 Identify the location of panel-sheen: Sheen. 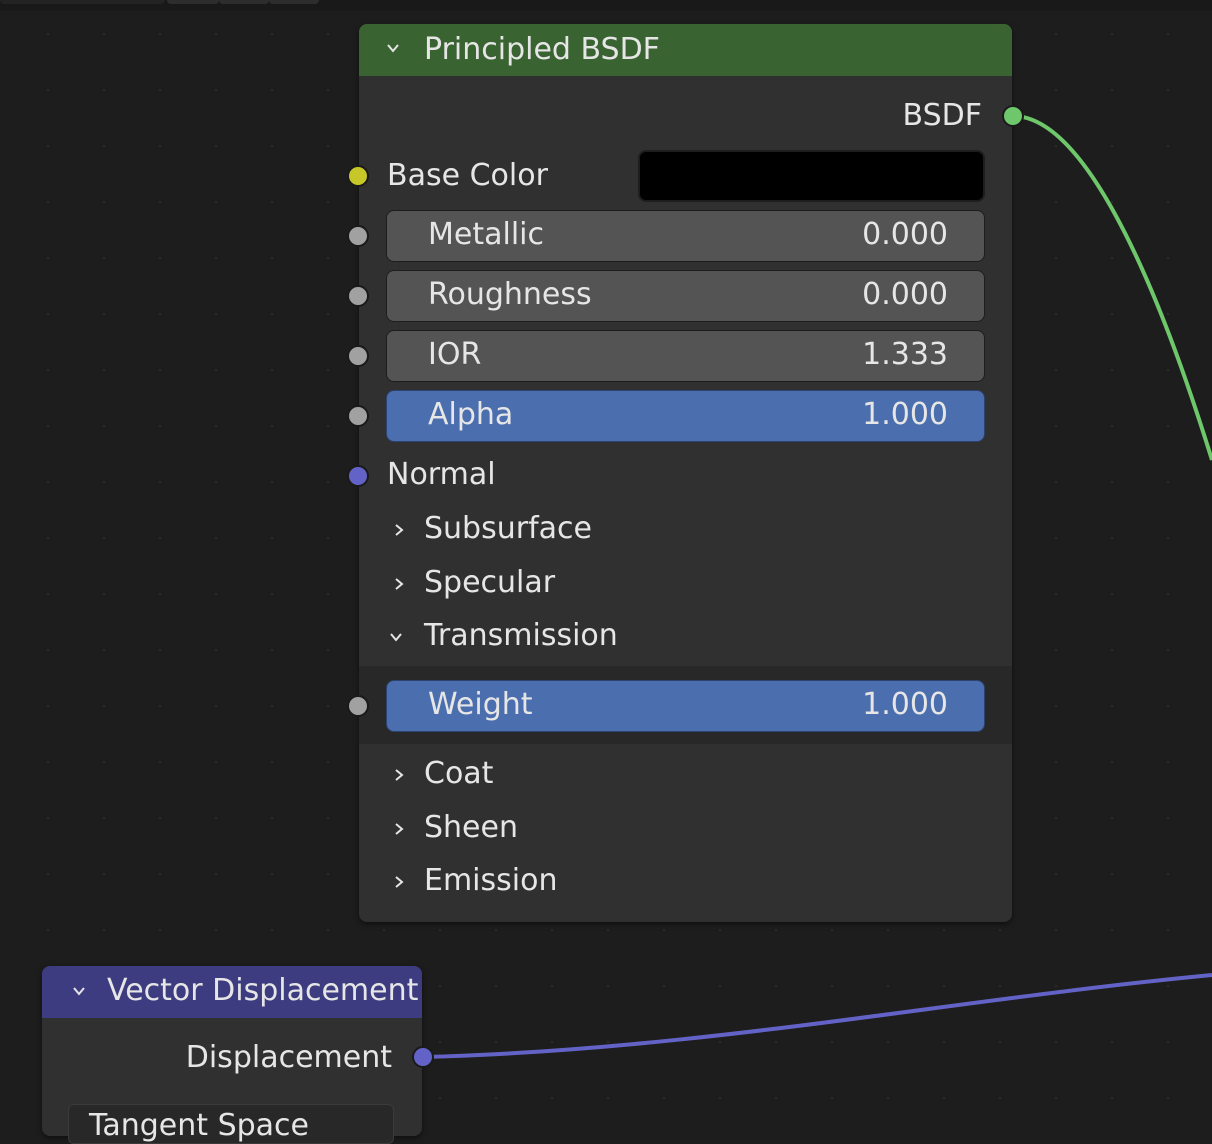
(471, 828).